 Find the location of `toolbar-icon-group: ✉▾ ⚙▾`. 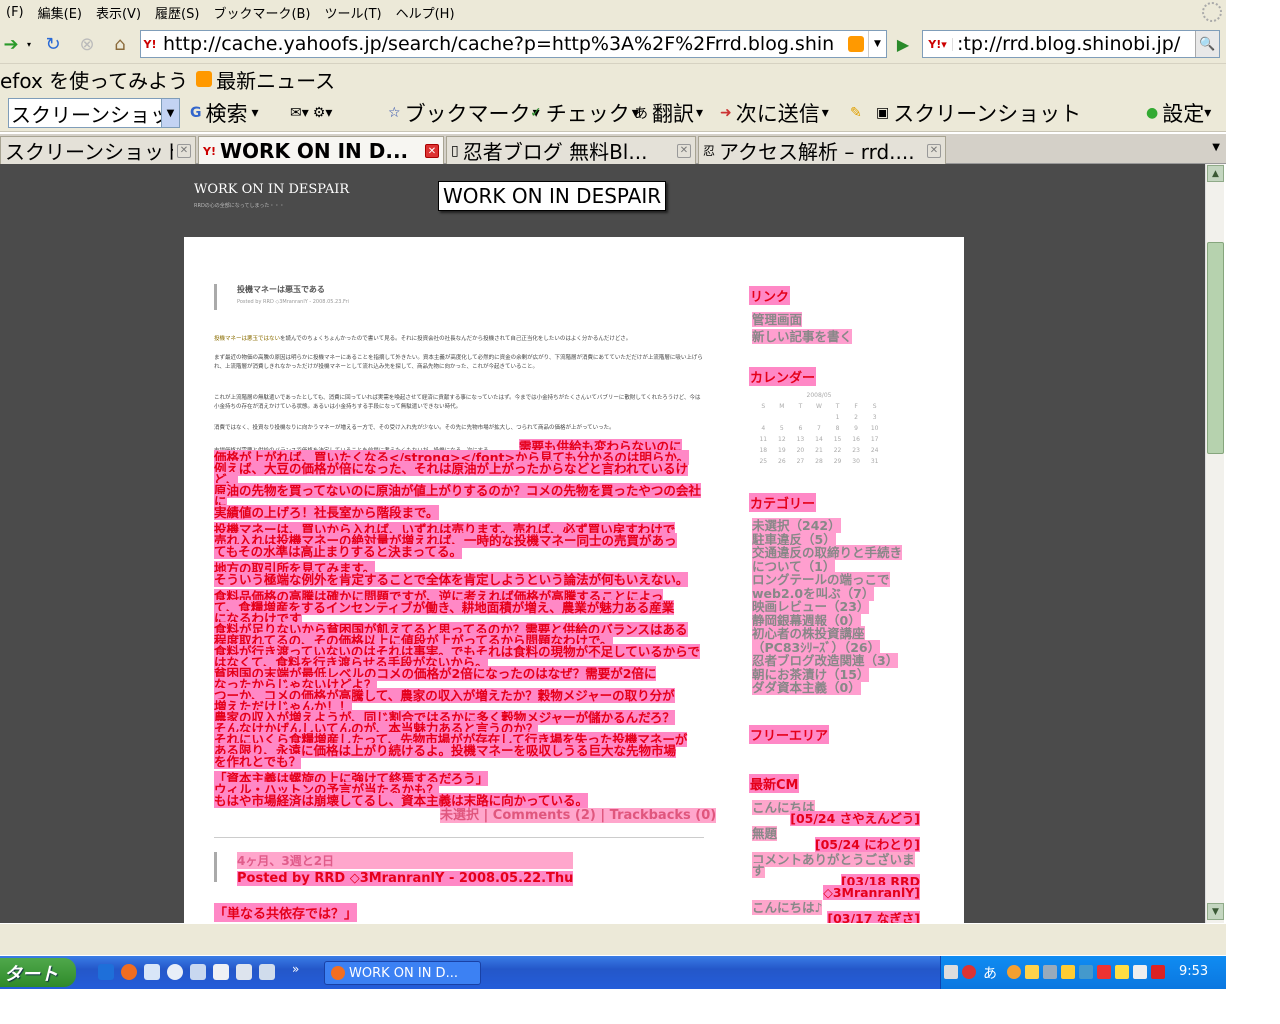

toolbar-icon-group: ✉▾ ⚙▾ is located at coordinates (313, 113).